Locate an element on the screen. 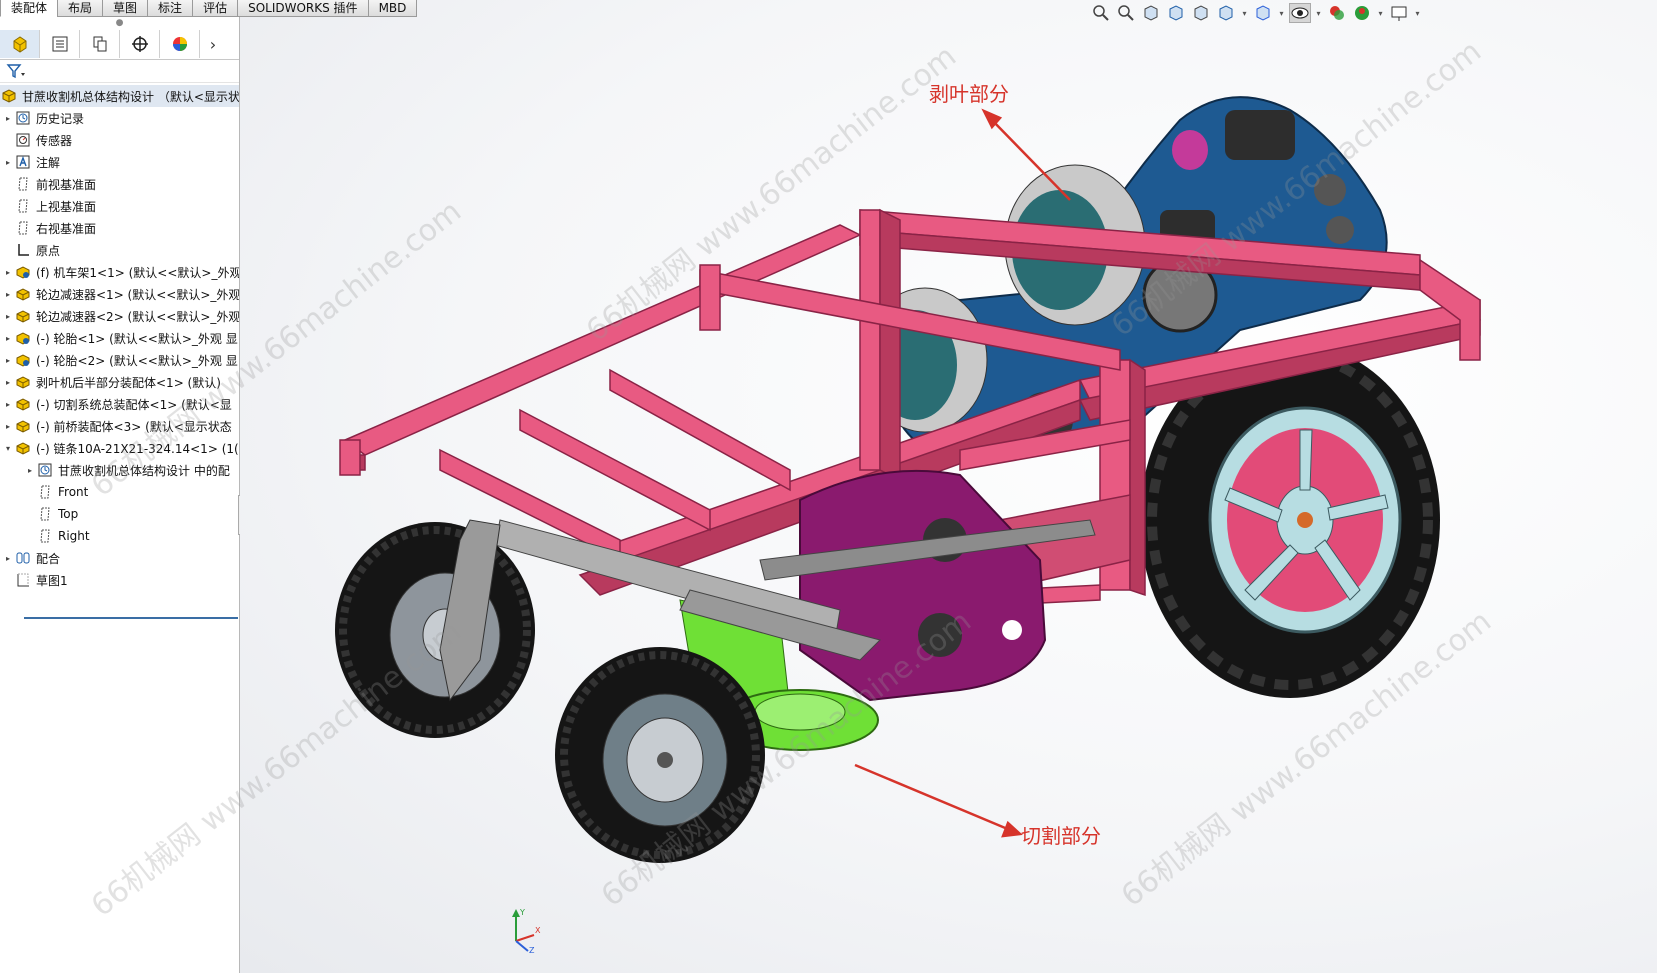  tree-item-label: (-) 轮胎<2> (默认<<默认>_外观 显 is located at coordinates (137, 360).